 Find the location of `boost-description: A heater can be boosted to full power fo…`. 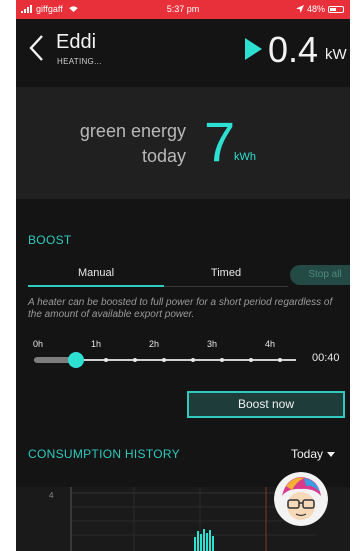

boost-description: A heater can be boosted to full power fo… is located at coordinates (180, 308).